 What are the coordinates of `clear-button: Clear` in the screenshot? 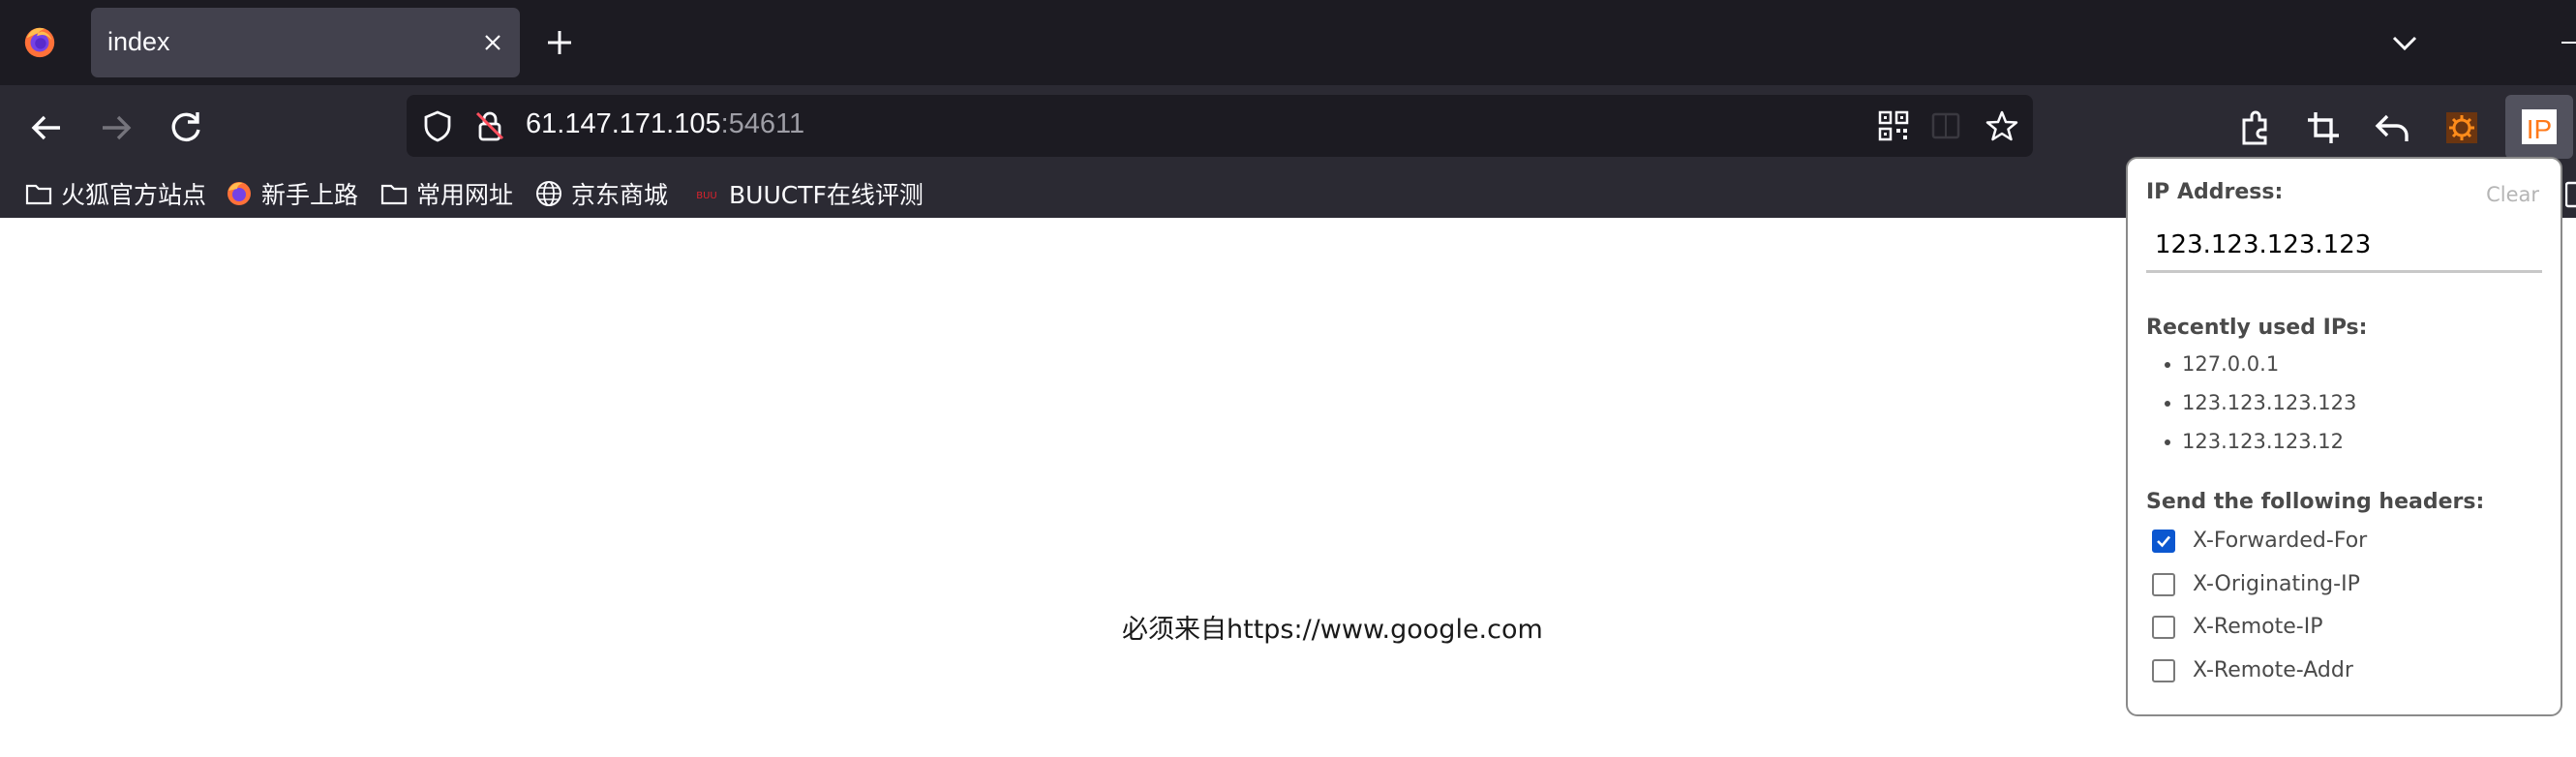 It's located at (2512, 194).